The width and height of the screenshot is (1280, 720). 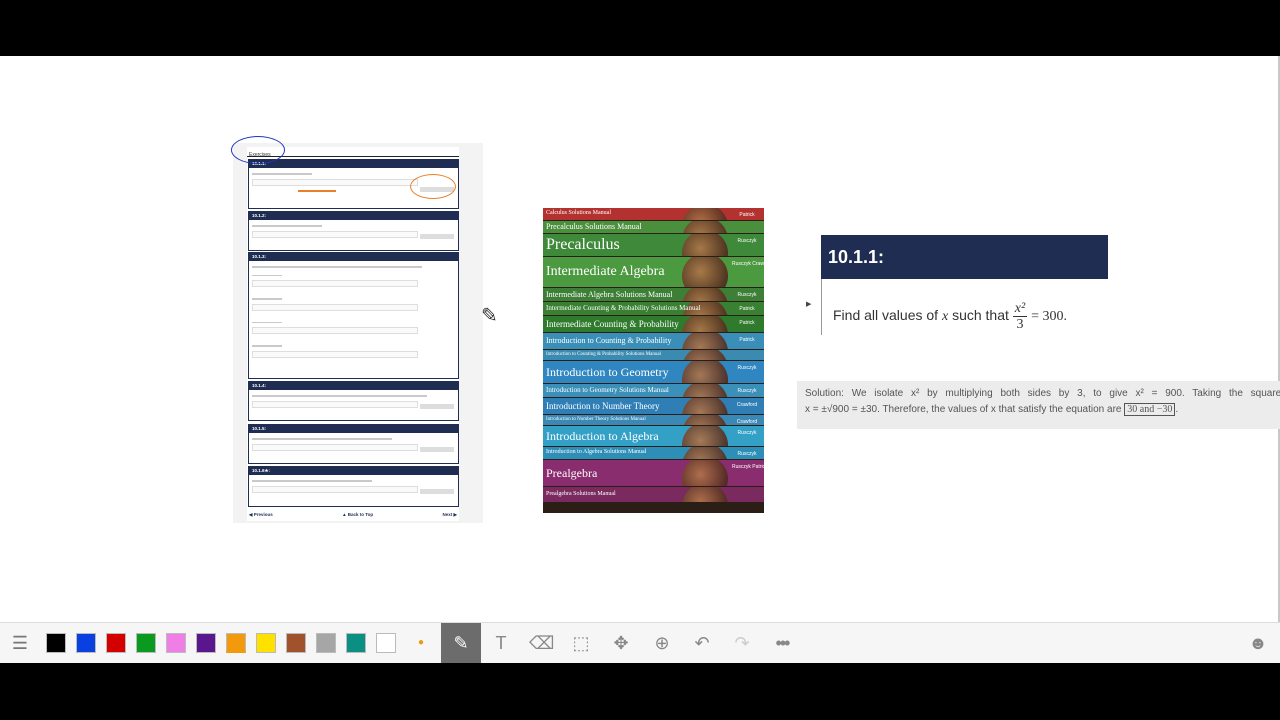 What do you see at coordinates (1049, 317) in the screenshot?
I see `problem-rhs: = 300.` at bounding box center [1049, 317].